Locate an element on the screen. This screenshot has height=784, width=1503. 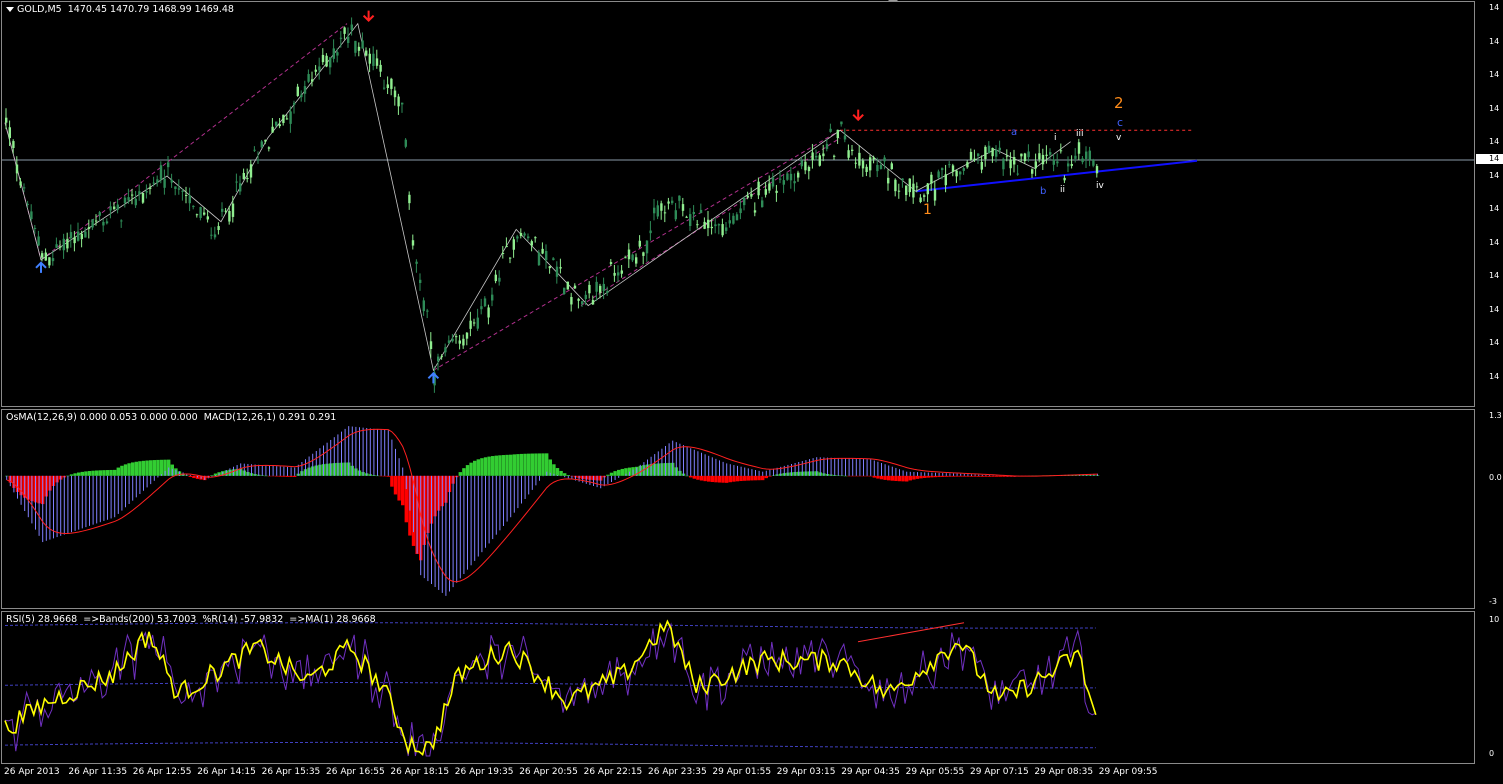
osma-axis: 1.3 0.0 -3 is located at coordinates (1489, 509).